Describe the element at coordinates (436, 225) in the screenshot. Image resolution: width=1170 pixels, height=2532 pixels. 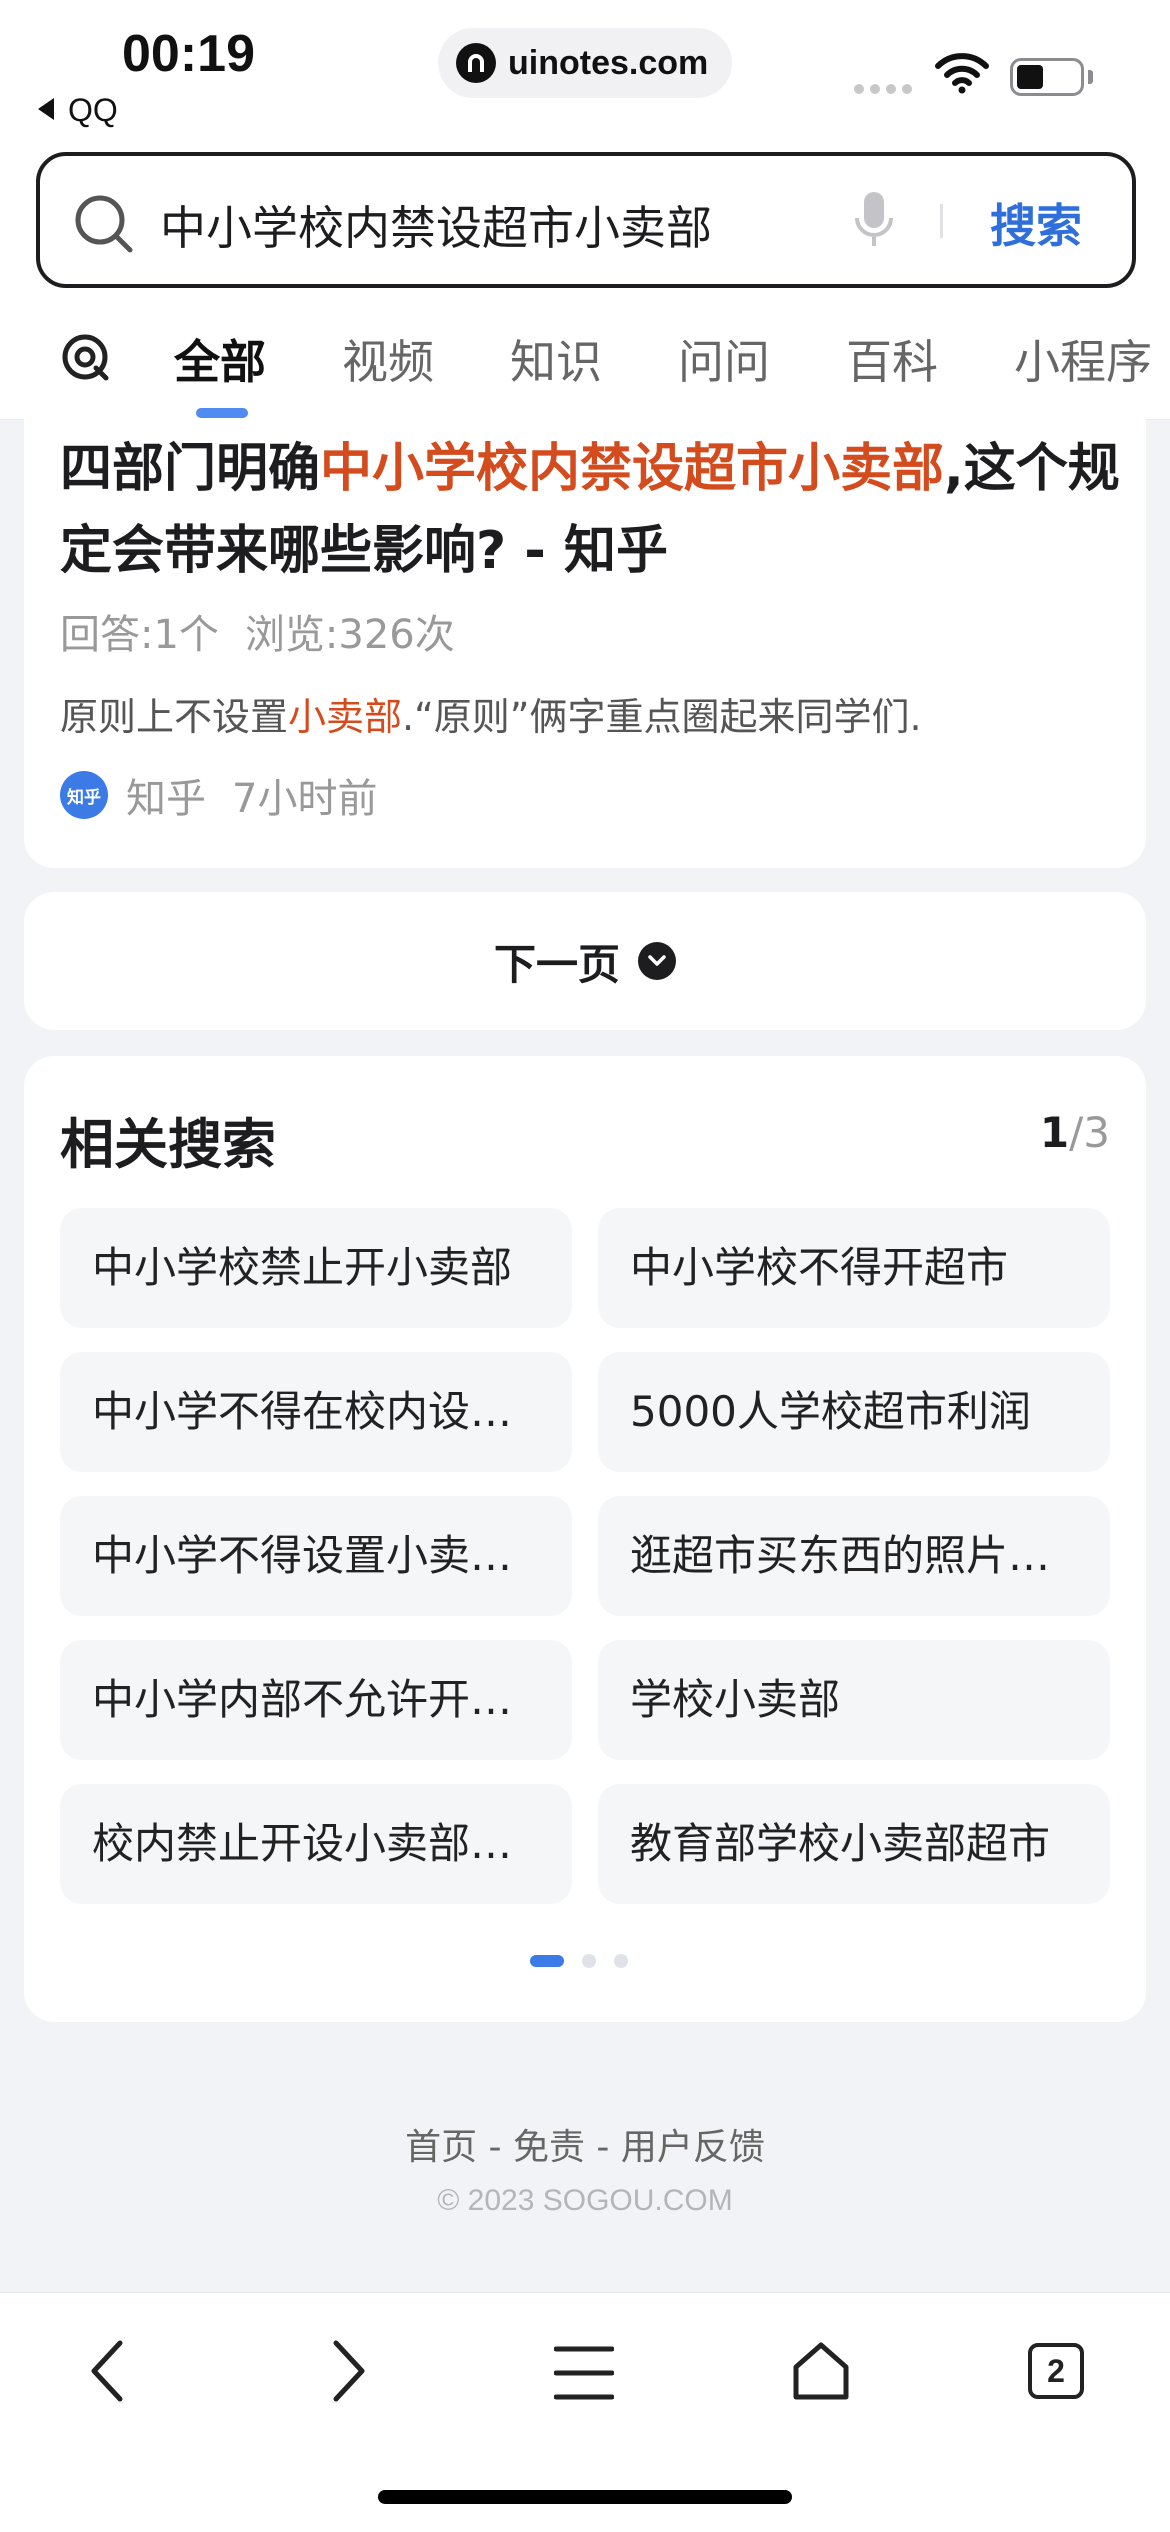
I see `search-input: 中小学校内禁设超市小卖部` at that location.